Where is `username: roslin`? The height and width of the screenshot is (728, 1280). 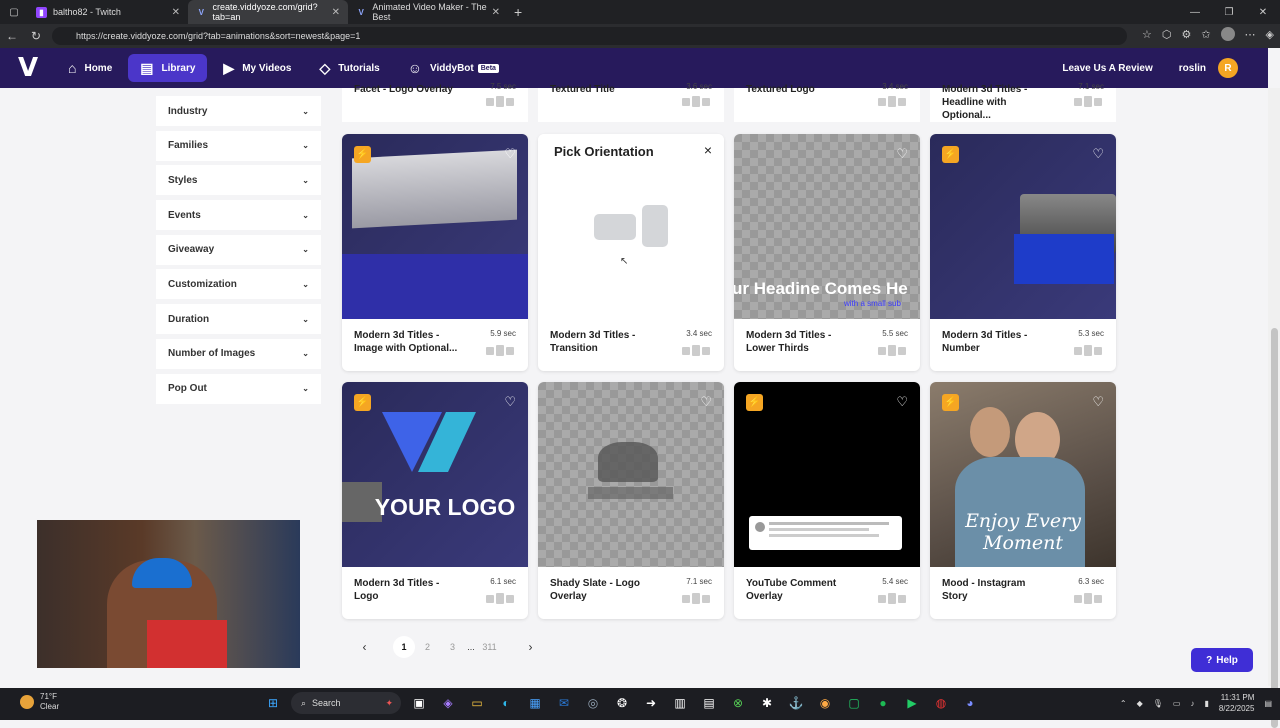
username: roslin is located at coordinates (1192, 68).